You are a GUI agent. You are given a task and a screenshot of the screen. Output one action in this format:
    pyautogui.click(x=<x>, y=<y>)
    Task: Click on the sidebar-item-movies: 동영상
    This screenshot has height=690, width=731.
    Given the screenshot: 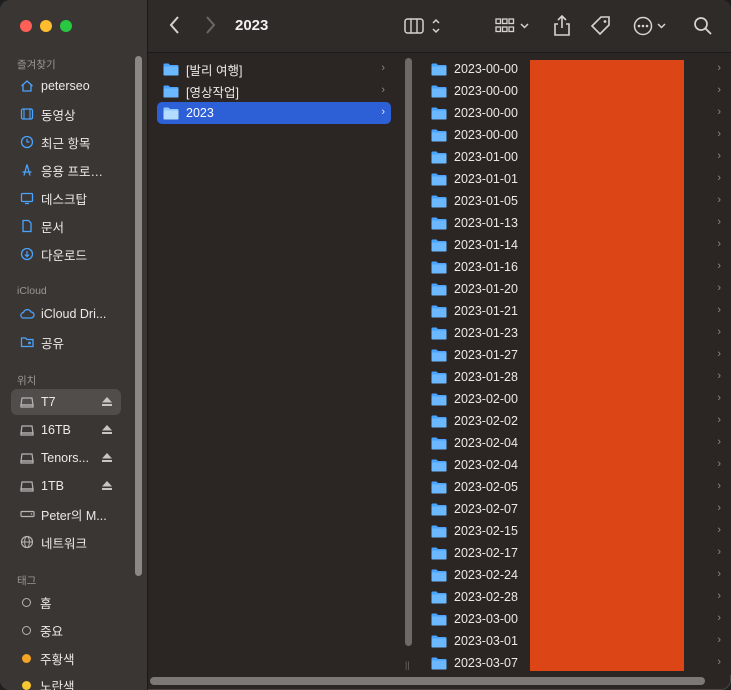 What is the action you would take?
    pyautogui.click(x=66, y=114)
    